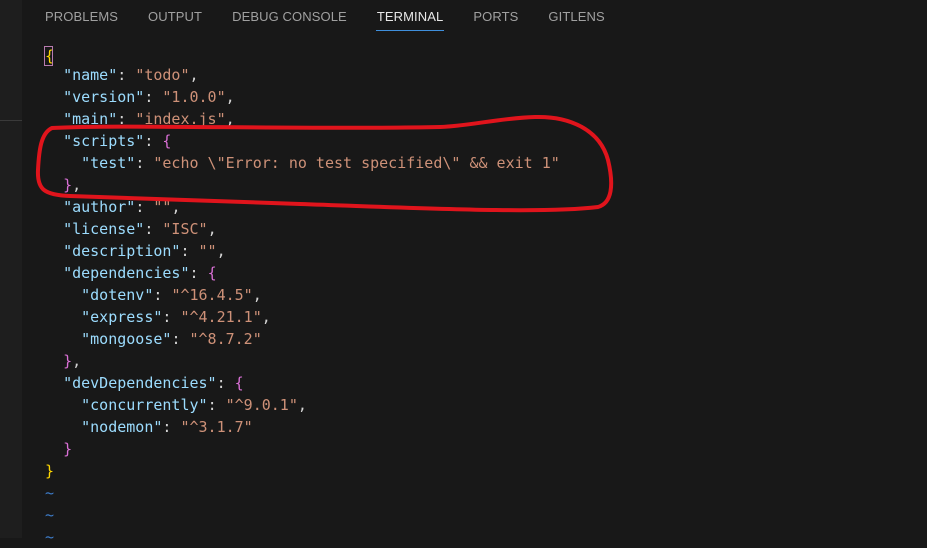  I want to click on json-key: "description", so click(122, 251).